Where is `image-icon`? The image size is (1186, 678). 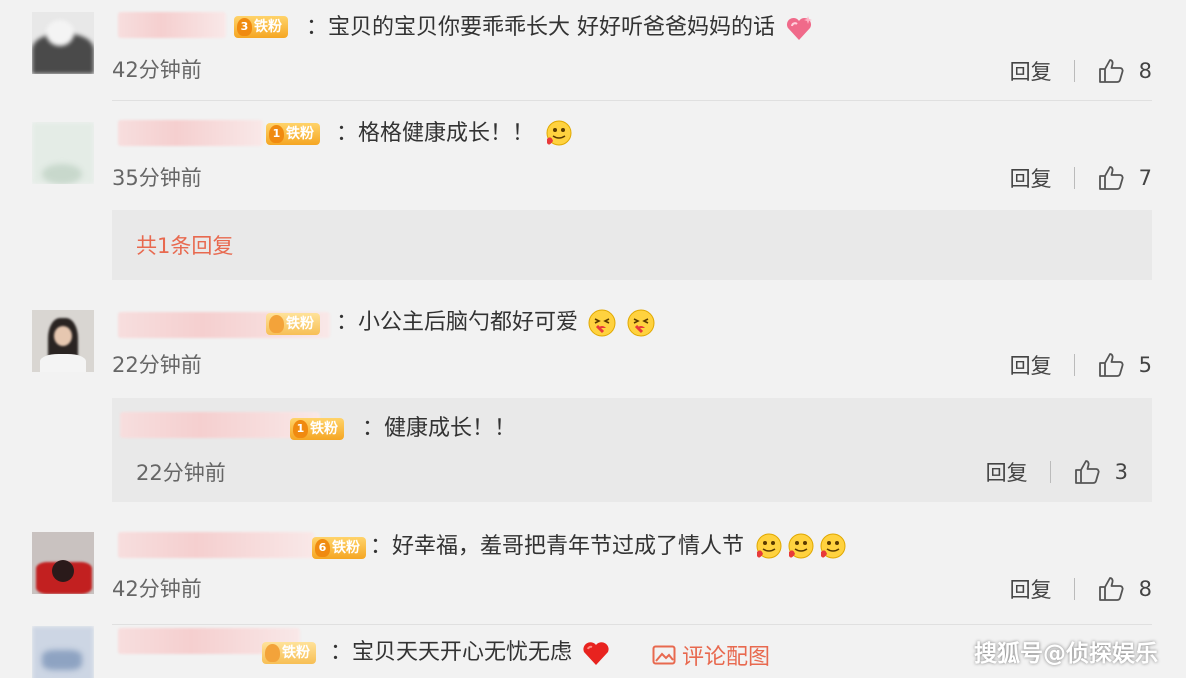
image-icon is located at coordinates (664, 655).